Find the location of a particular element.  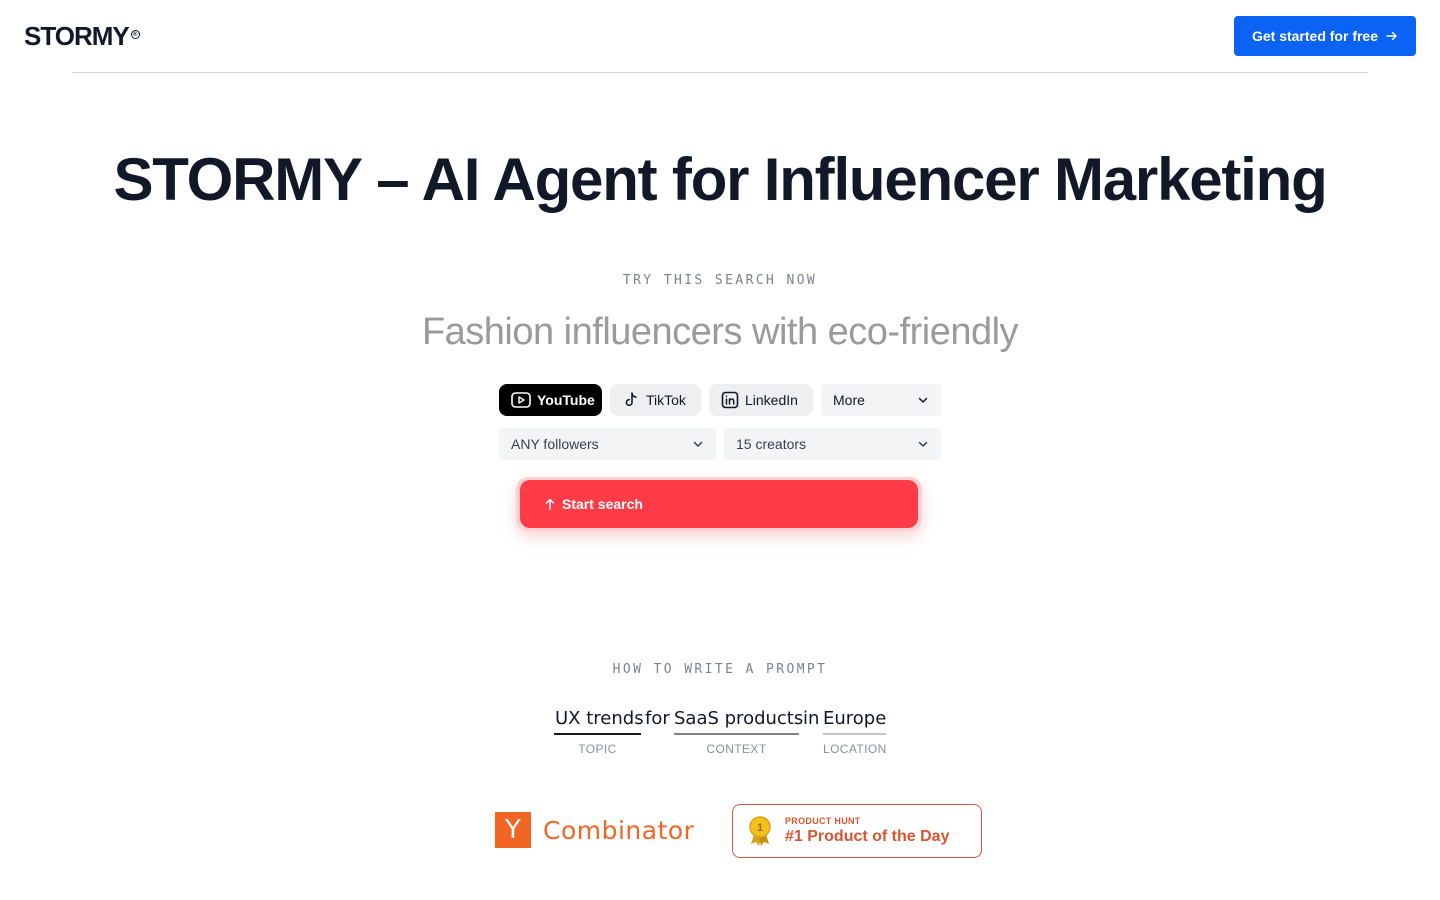

platform-label: YouTube is located at coordinates (566, 400).